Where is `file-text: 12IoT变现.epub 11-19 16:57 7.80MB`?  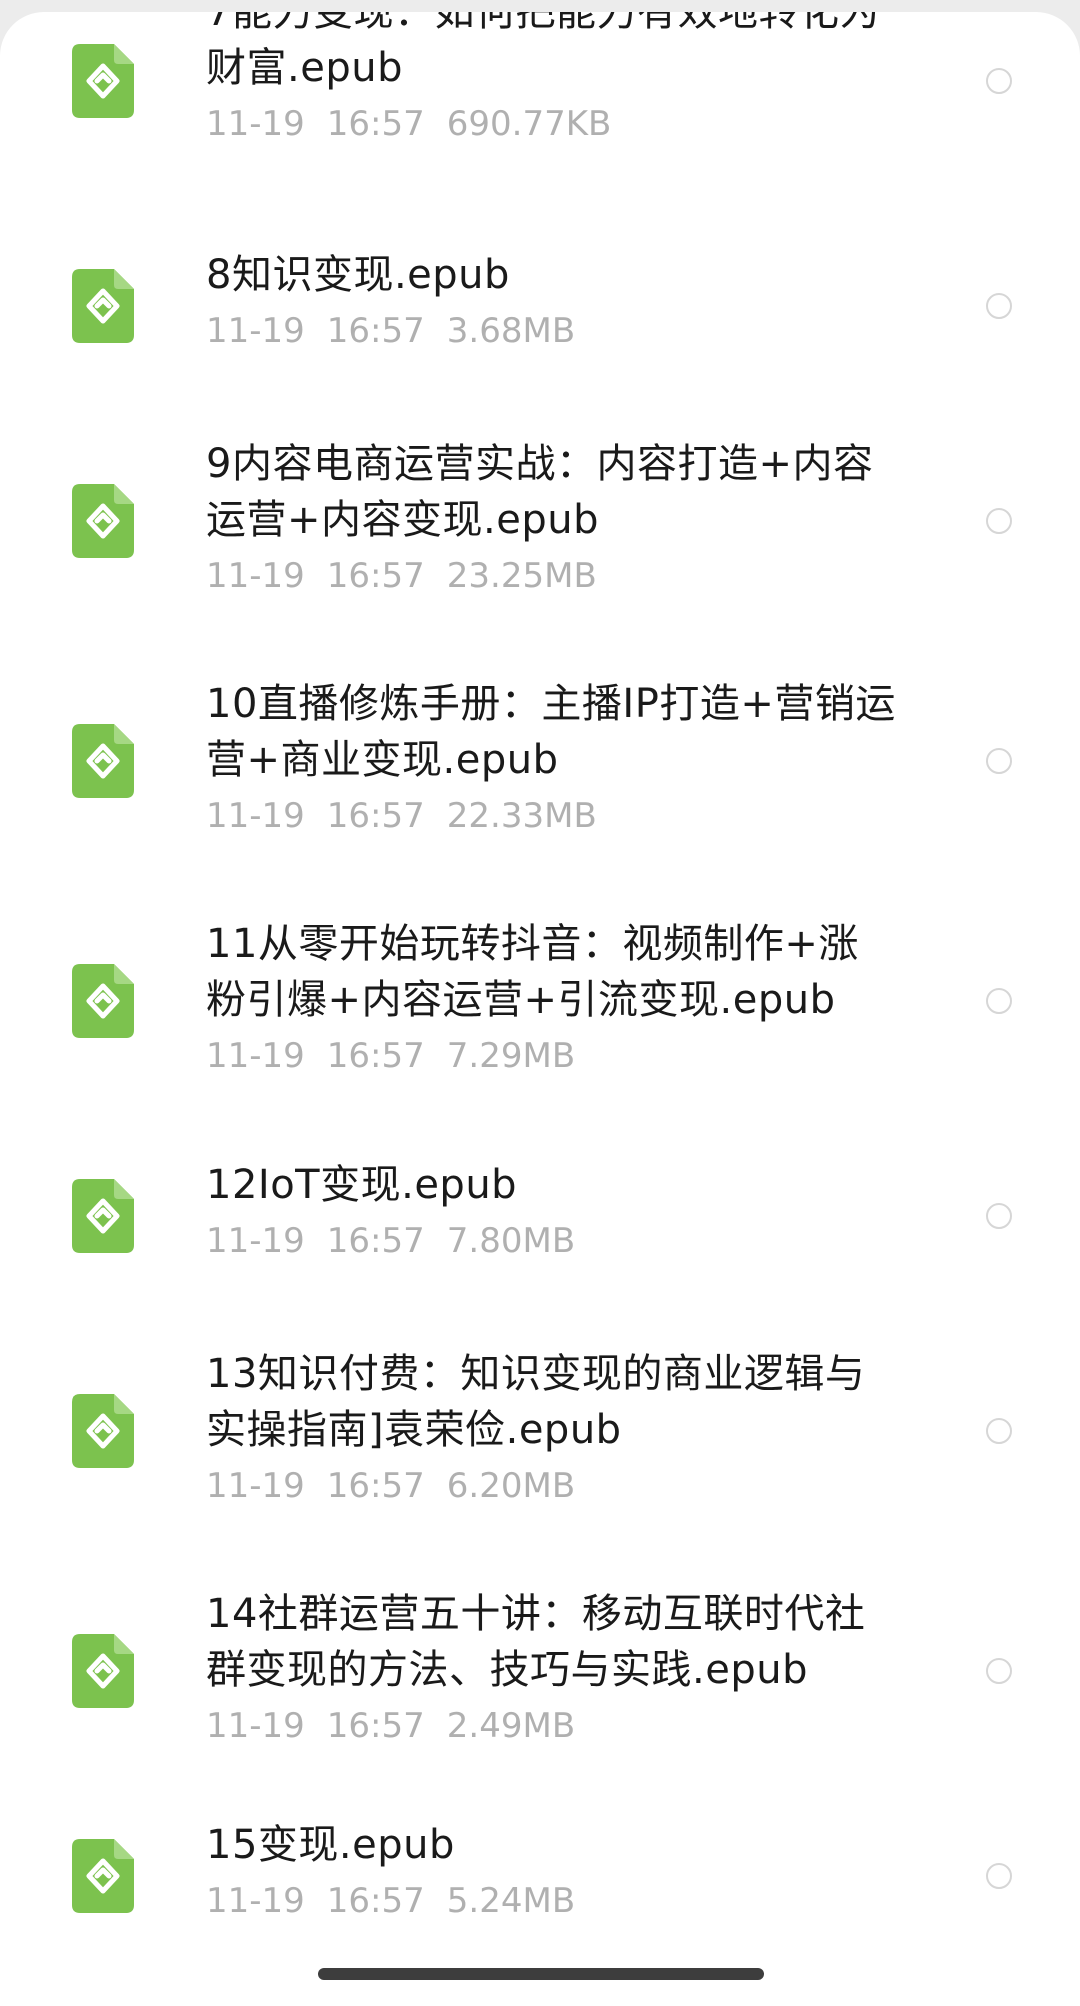 file-text: 12IoT变现.epub 11-19 16:57 7.80MB is located at coordinates (551, 1210).